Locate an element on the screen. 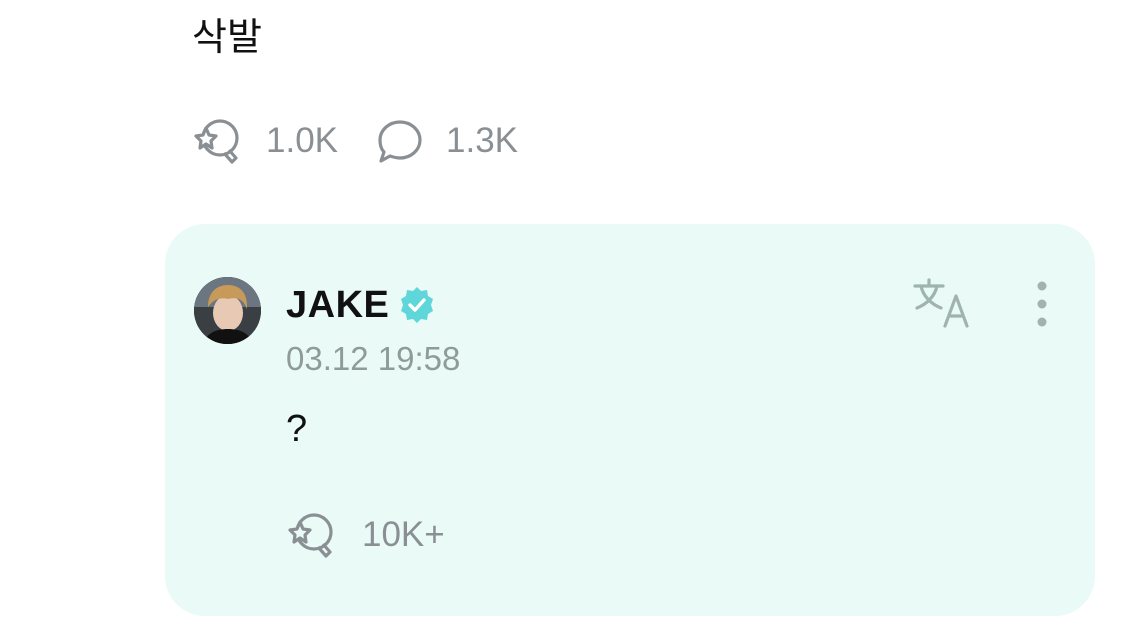 The width and height of the screenshot is (1125, 640). more-vertical-icon is located at coordinates (1042, 304).